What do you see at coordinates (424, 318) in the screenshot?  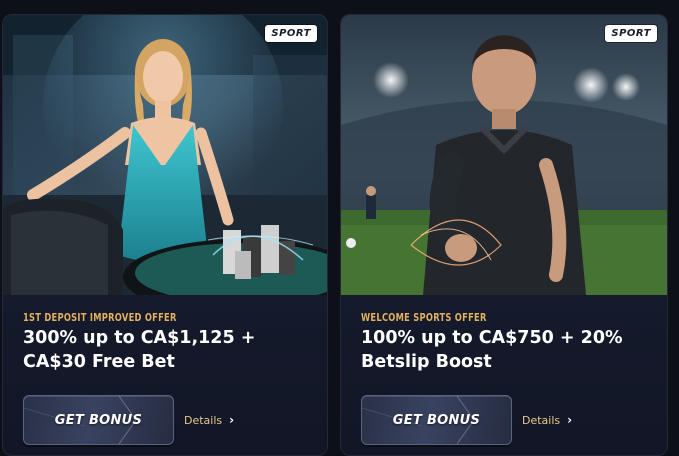 I see `offer-eyebrow: WELCOME SPORTS OFFER` at bounding box center [424, 318].